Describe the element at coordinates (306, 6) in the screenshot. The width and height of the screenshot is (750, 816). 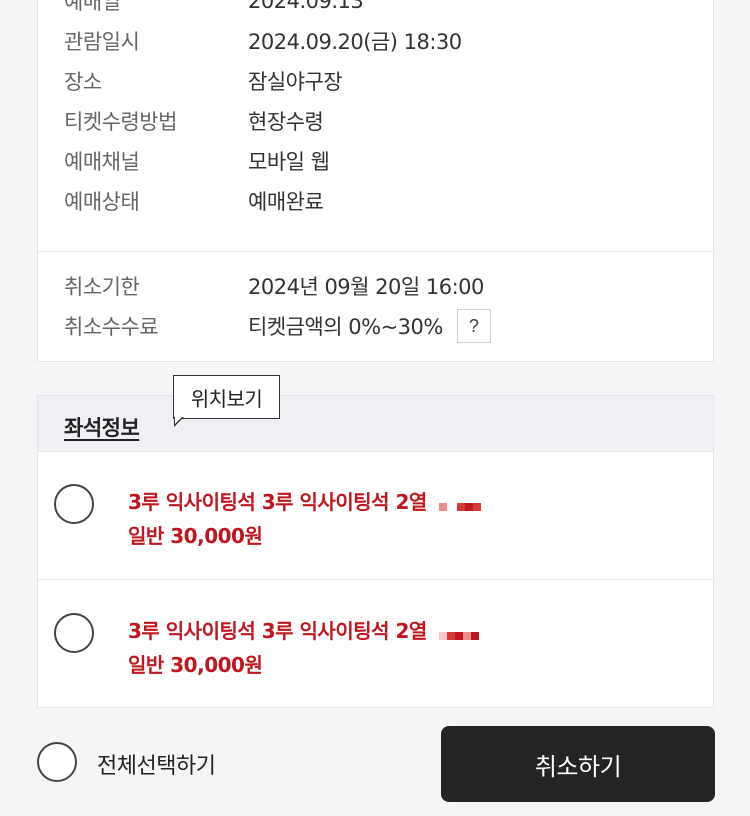
I see `info-value: 2024.09.13` at that location.